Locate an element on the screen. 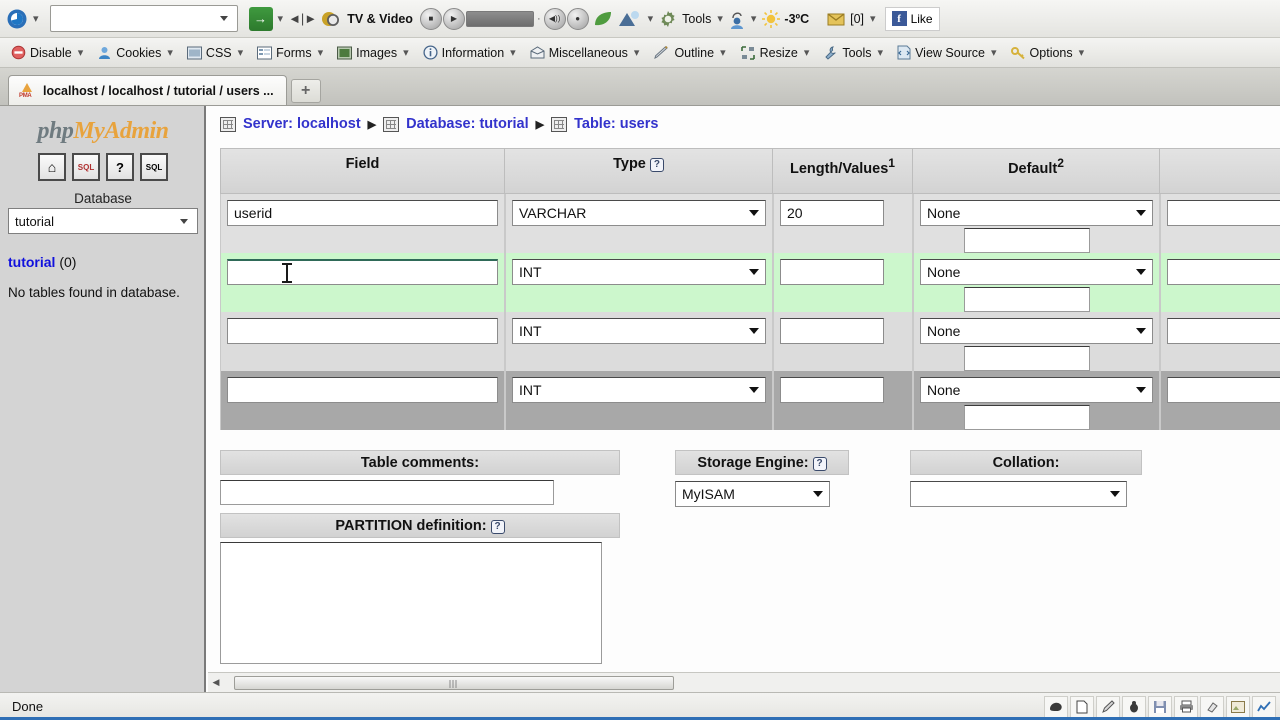 Image resolution: width=1280 pixels, height=720 pixels. wd-item-disable: Disable ▾ is located at coordinates (48, 52).